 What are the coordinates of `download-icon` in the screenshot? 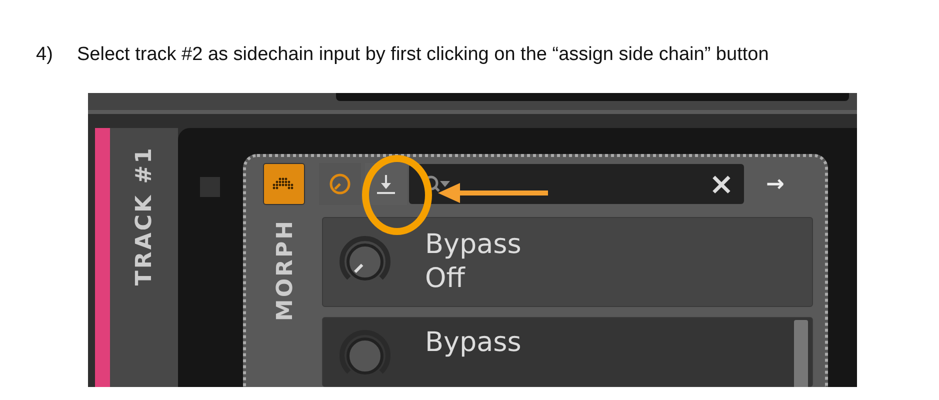 It's located at (386, 184).